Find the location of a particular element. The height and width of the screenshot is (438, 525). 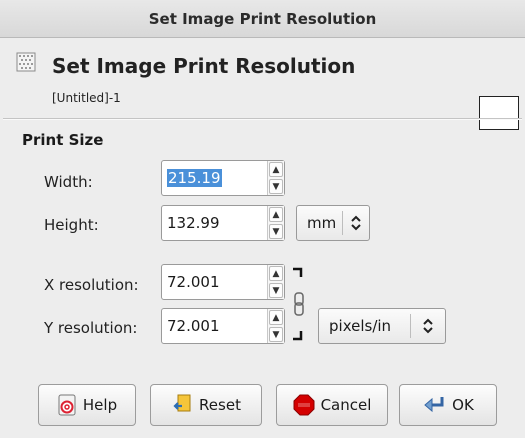

height-value: 132.99 is located at coordinates (193, 223).